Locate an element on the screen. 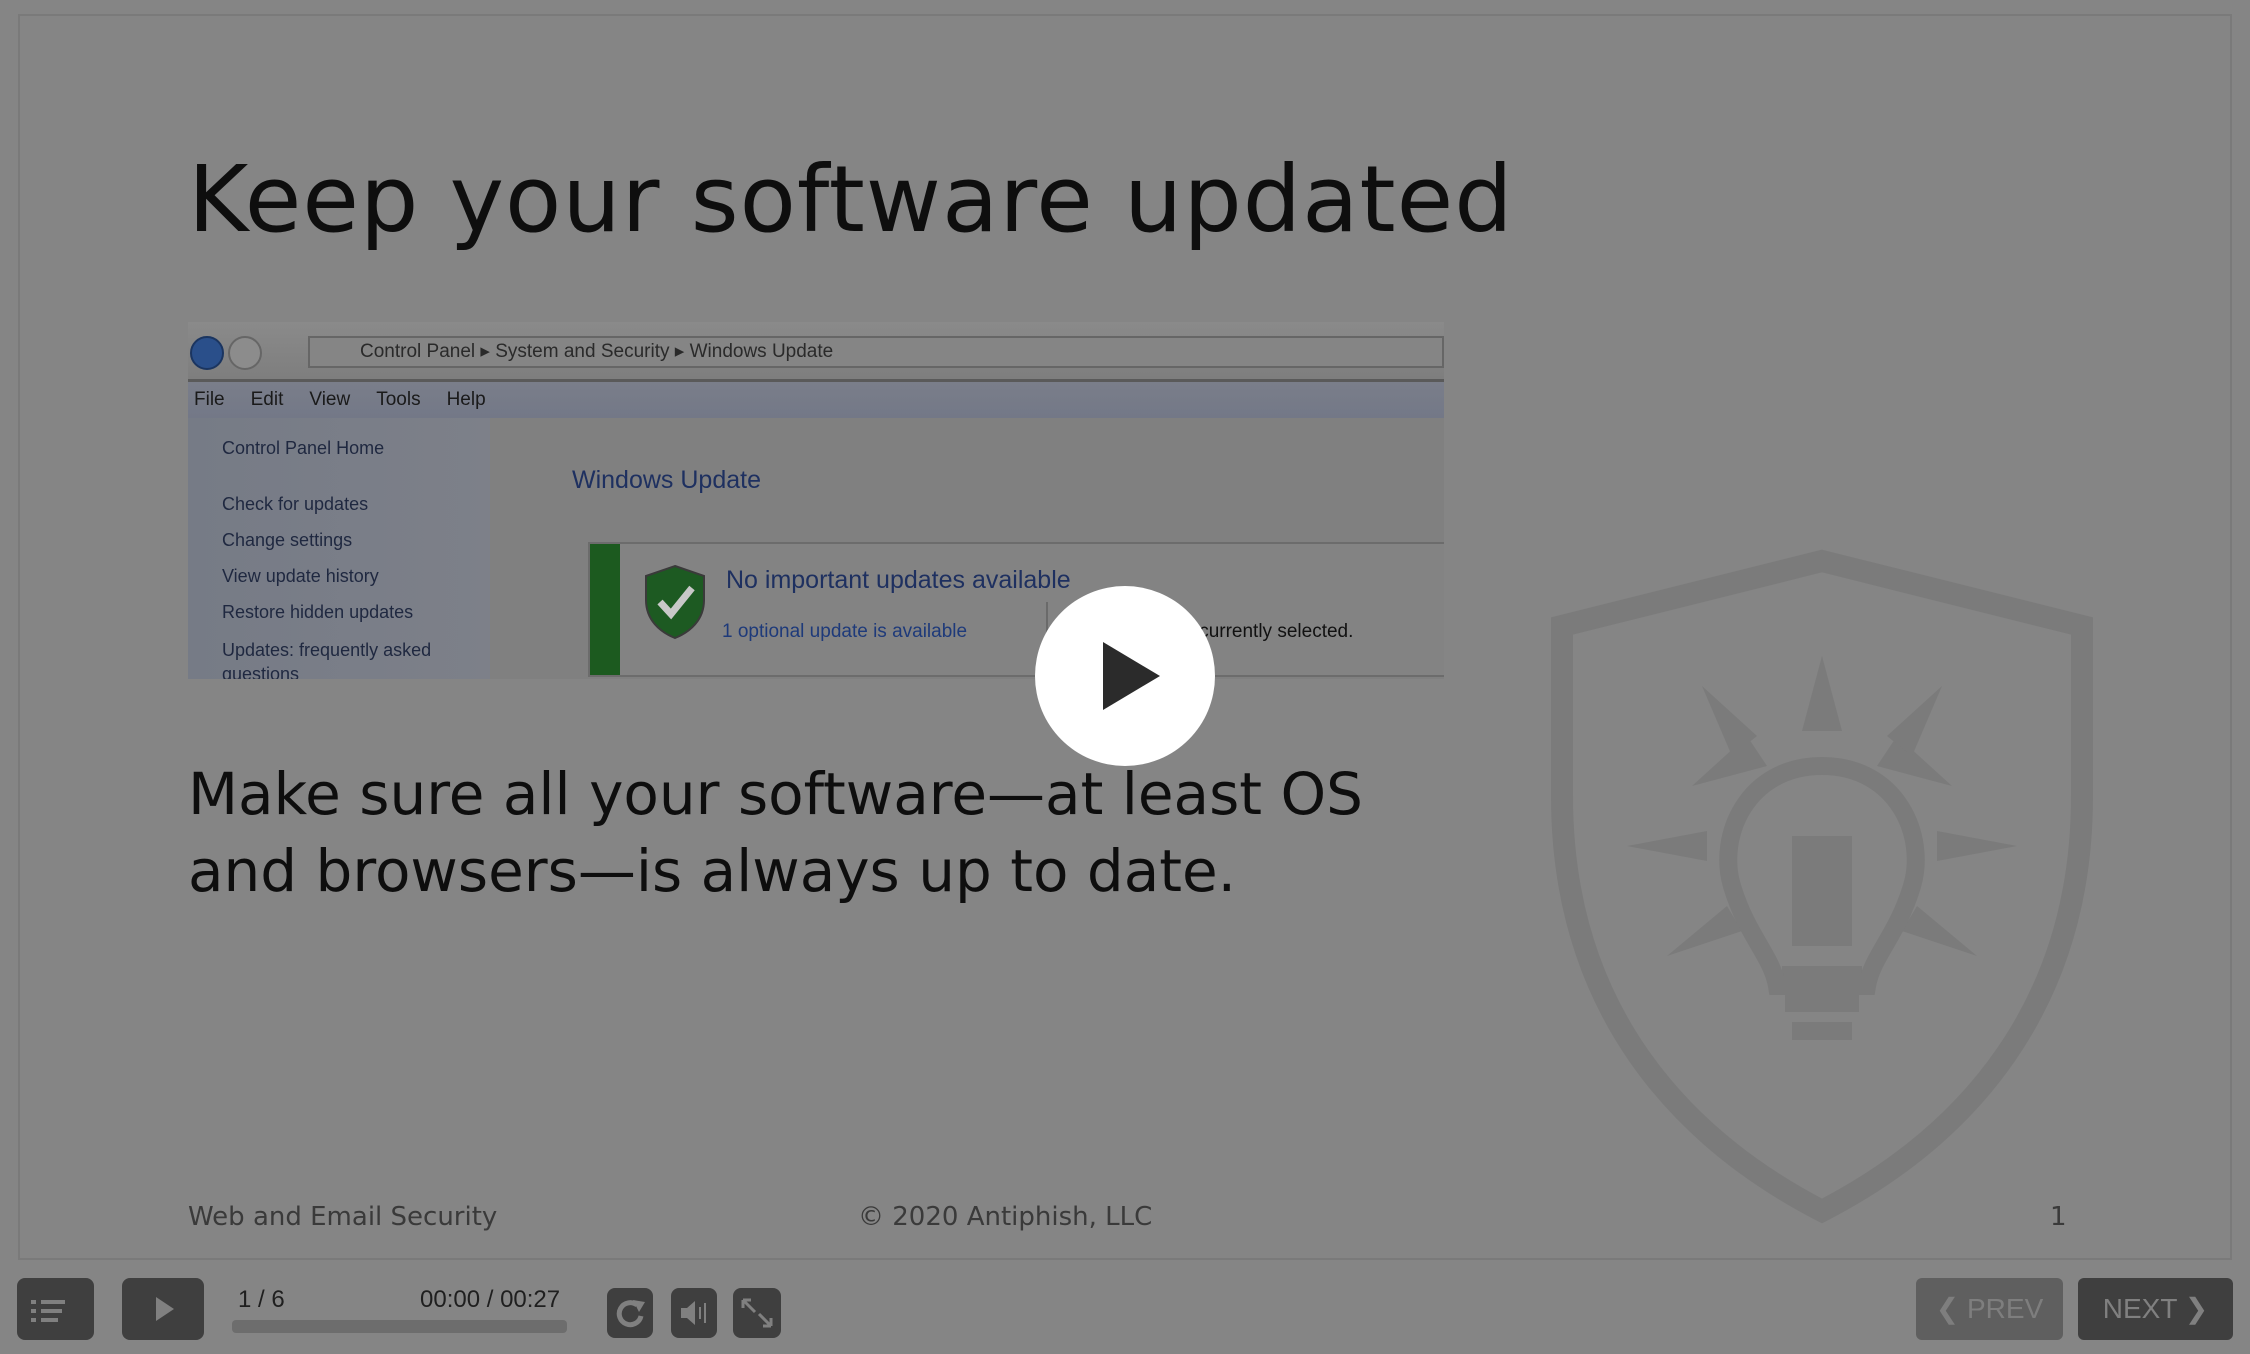  fullscreen-button is located at coordinates (757, 1313).